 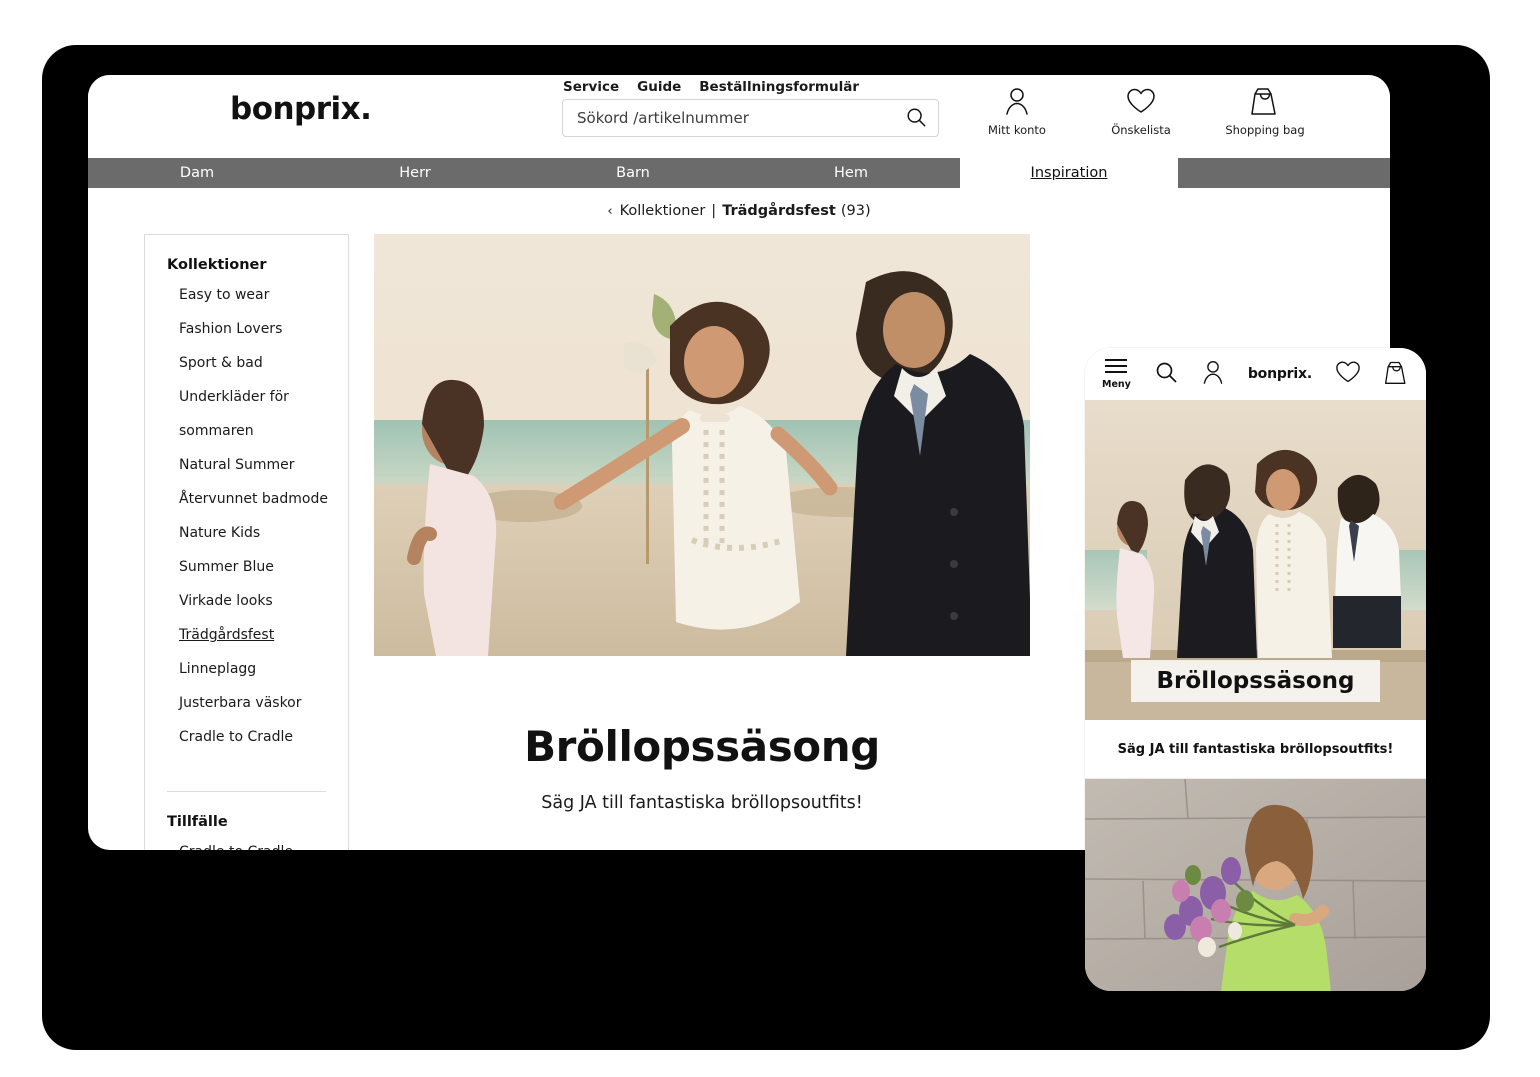 What do you see at coordinates (1116, 384) in the screenshot?
I see `mobile-menu-label: Meny` at bounding box center [1116, 384].